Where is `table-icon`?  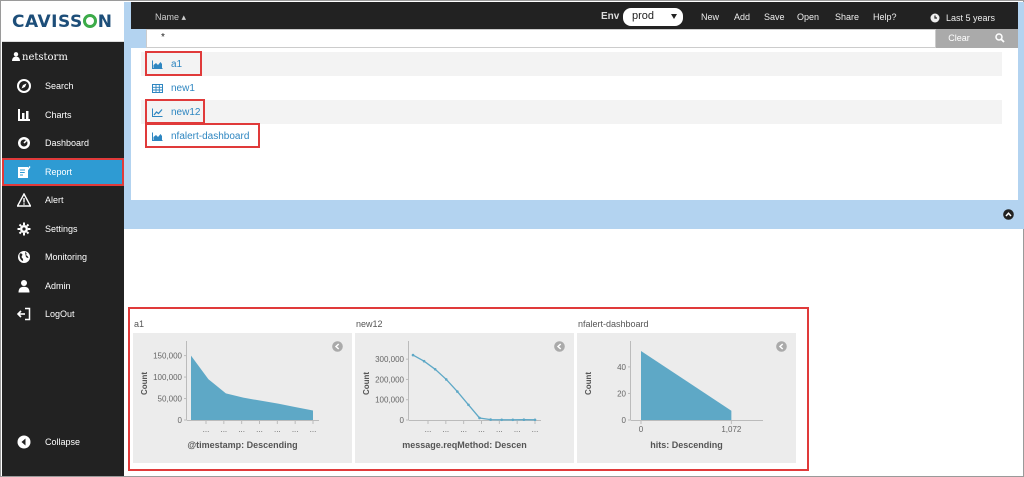 table-icon is located at coordinates (157, 88).